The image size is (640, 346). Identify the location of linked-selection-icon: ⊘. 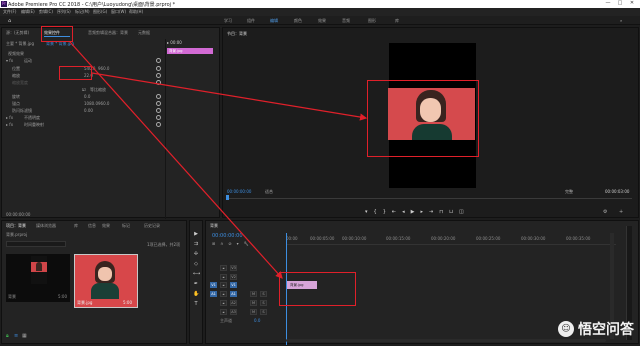
(232, 243).